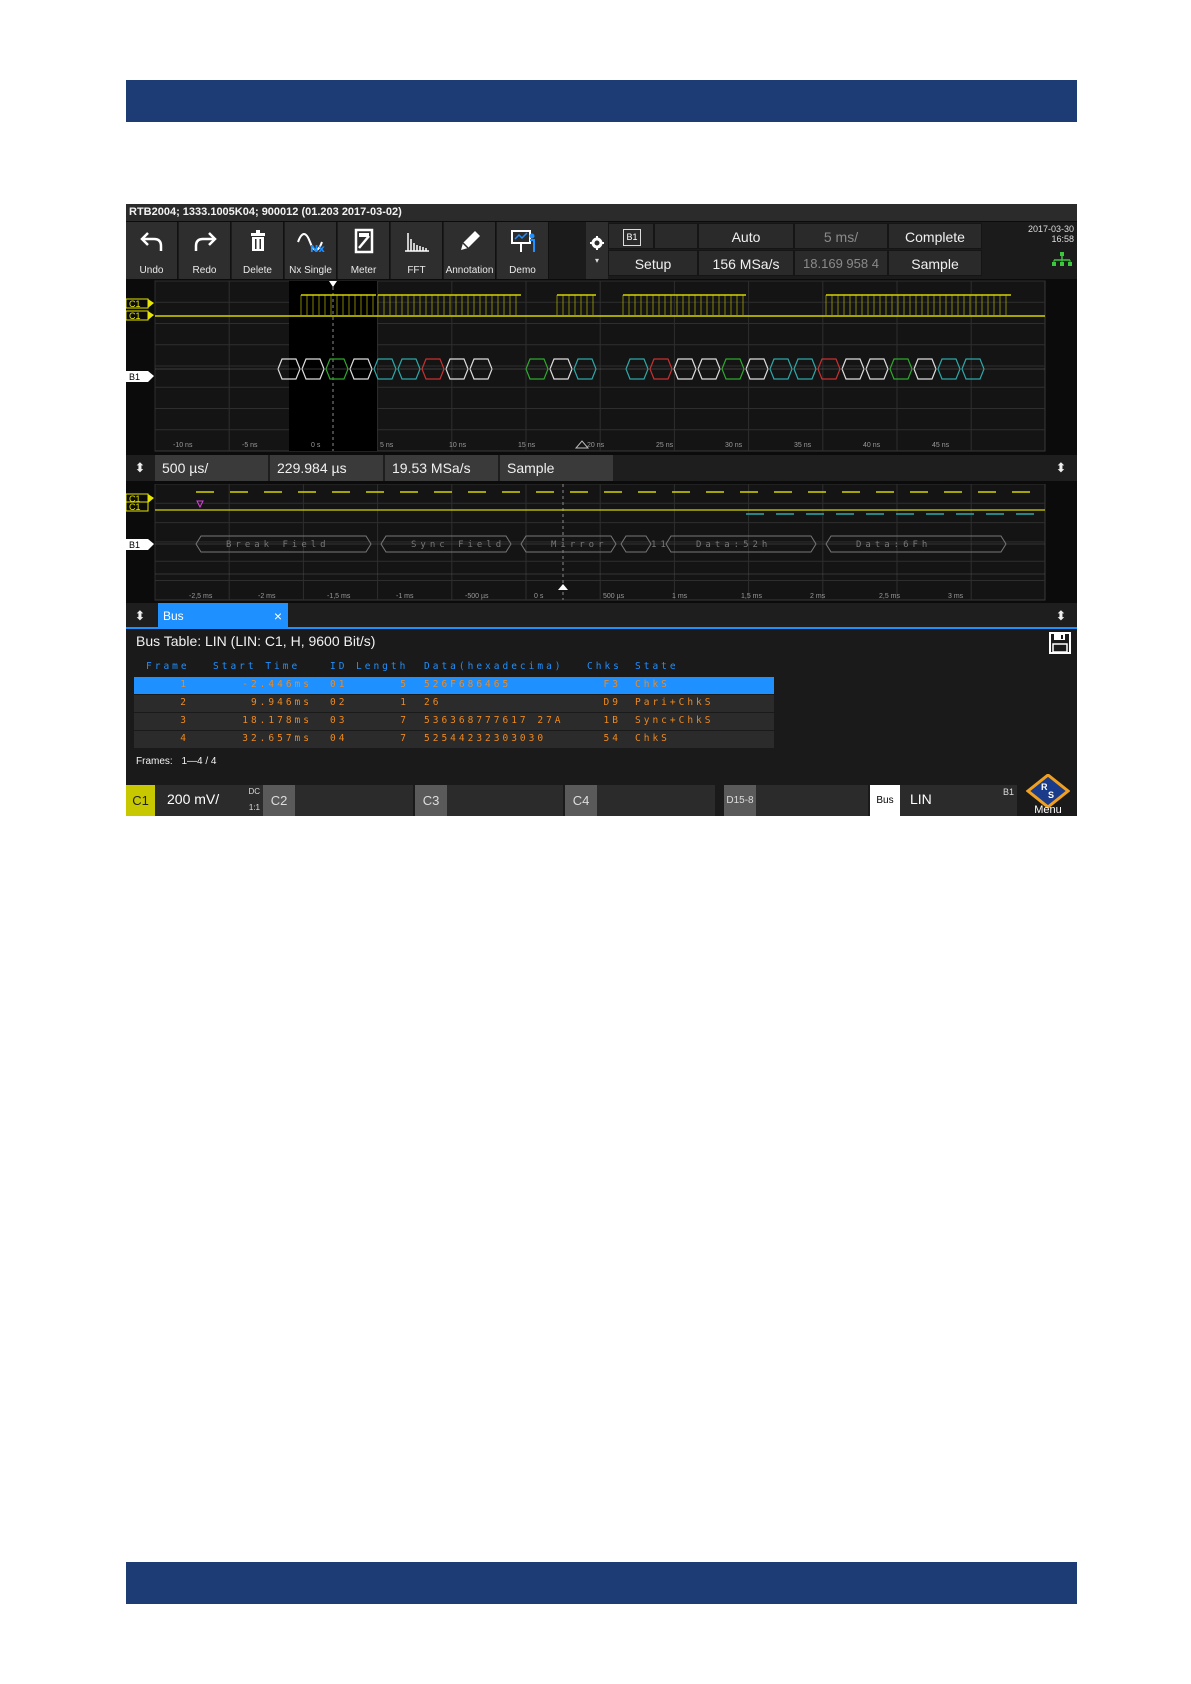 The height and width of the screenshot is (1684, 1191). What do you see at coordinates (812, 800) in the screenshot?
I see `digital-box` at bounding box center [812, 800].